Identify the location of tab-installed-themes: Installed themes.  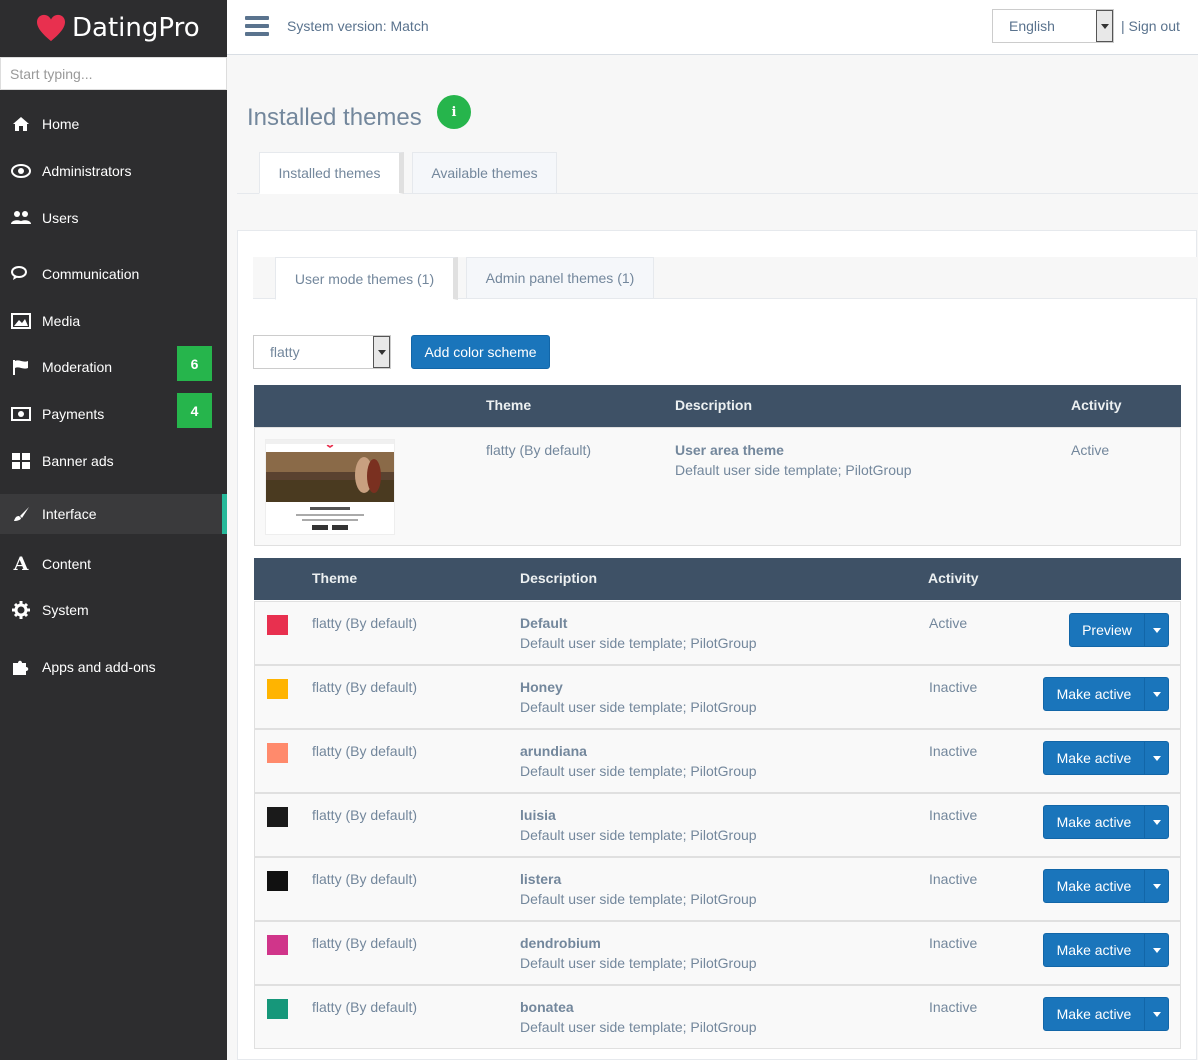
(331, 173).